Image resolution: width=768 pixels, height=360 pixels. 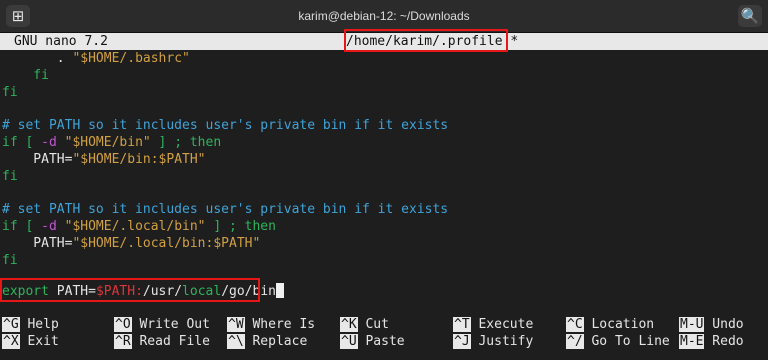 I want to click on shortcut-key: ^O, so click(x=123, y=324).